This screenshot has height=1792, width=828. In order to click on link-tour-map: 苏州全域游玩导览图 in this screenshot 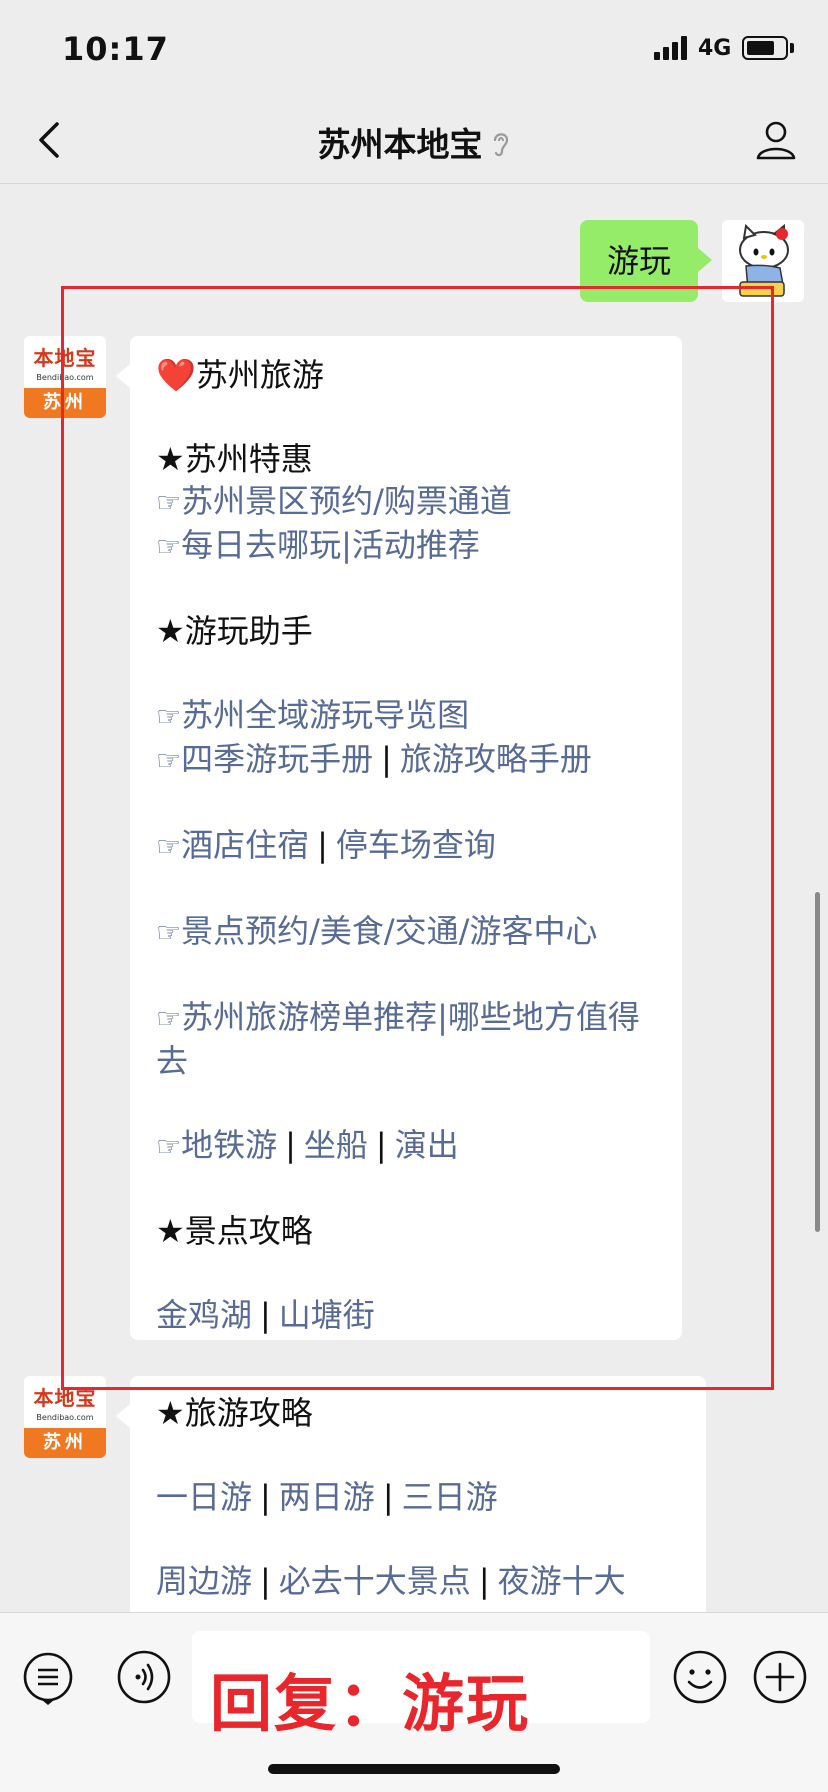, I will do `click(325, 715)`.